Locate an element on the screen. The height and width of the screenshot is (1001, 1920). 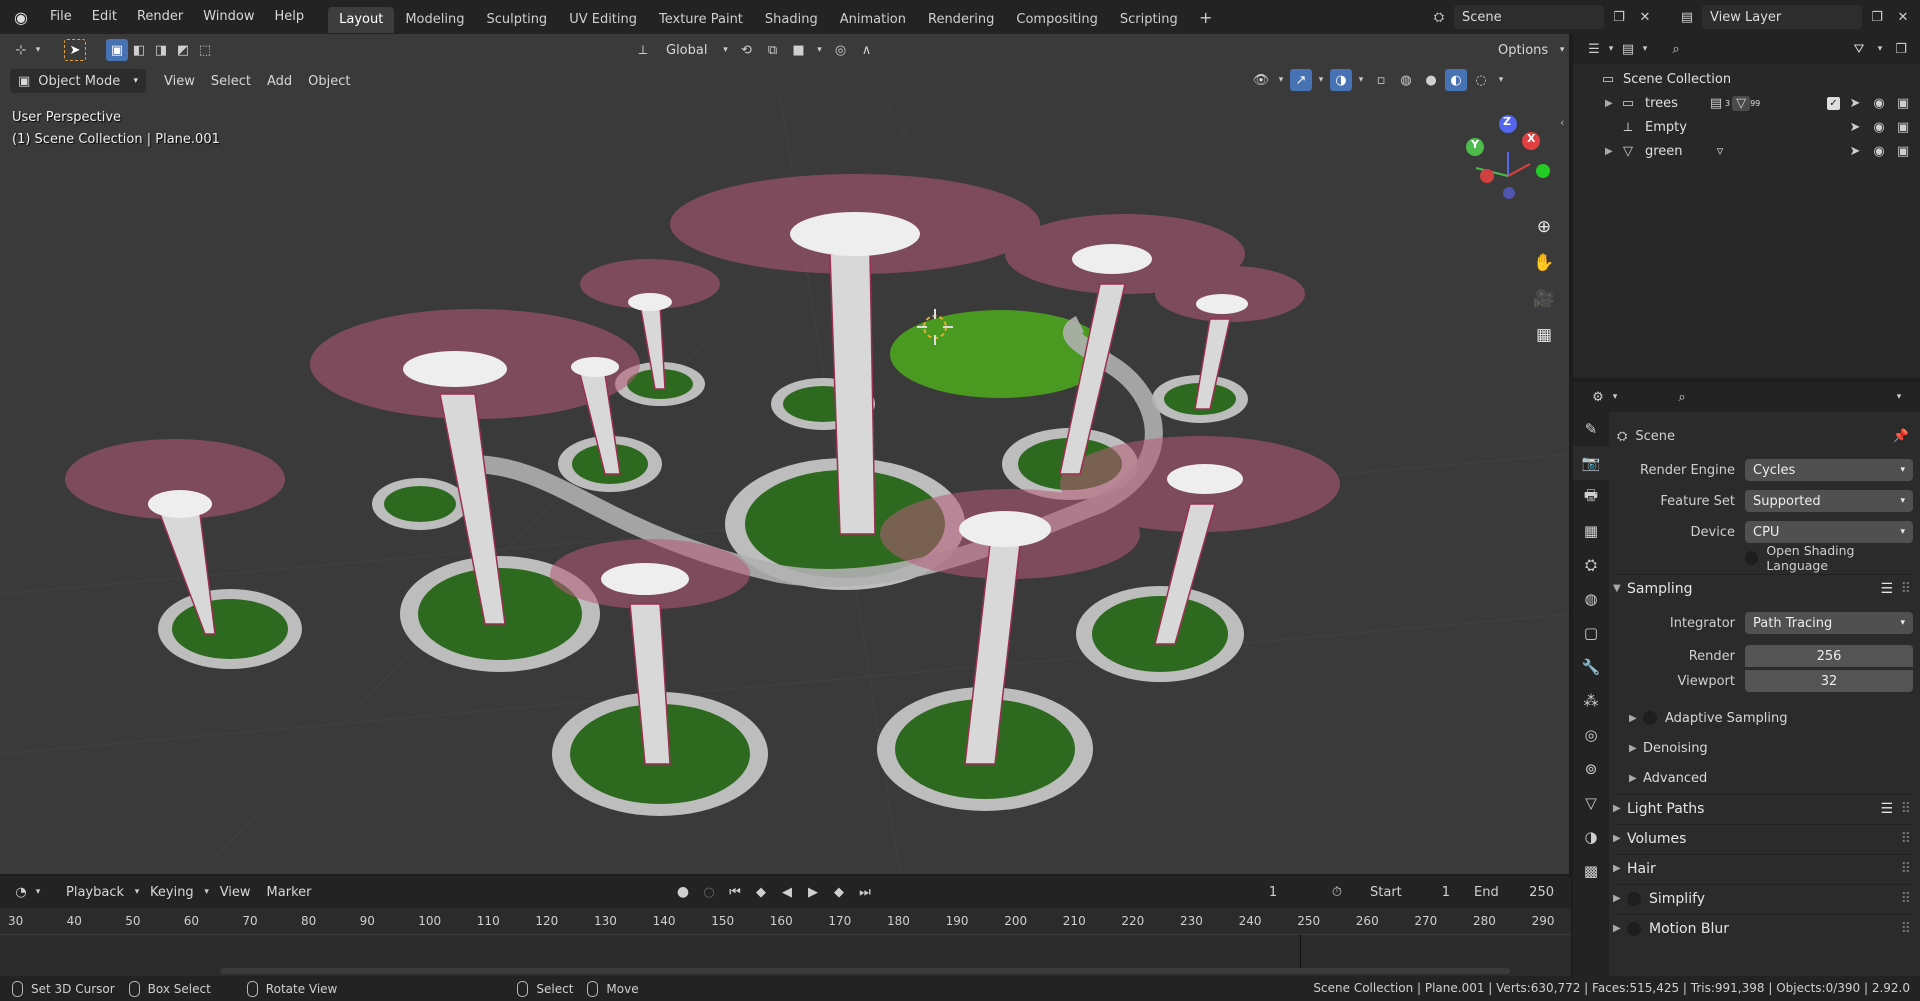
eye-icon: ◉ is located at coordinates (1879, 103).